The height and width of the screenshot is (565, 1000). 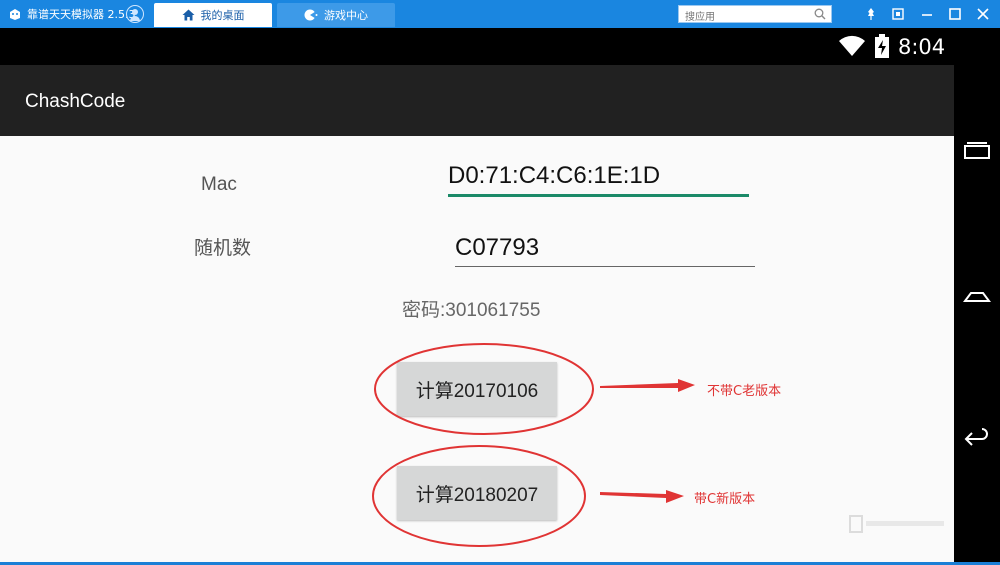 What do you see at coordinates (755, 14) in the screenshot?
I see `app-search-input: 搜应用` at bounding box center [755, 14].